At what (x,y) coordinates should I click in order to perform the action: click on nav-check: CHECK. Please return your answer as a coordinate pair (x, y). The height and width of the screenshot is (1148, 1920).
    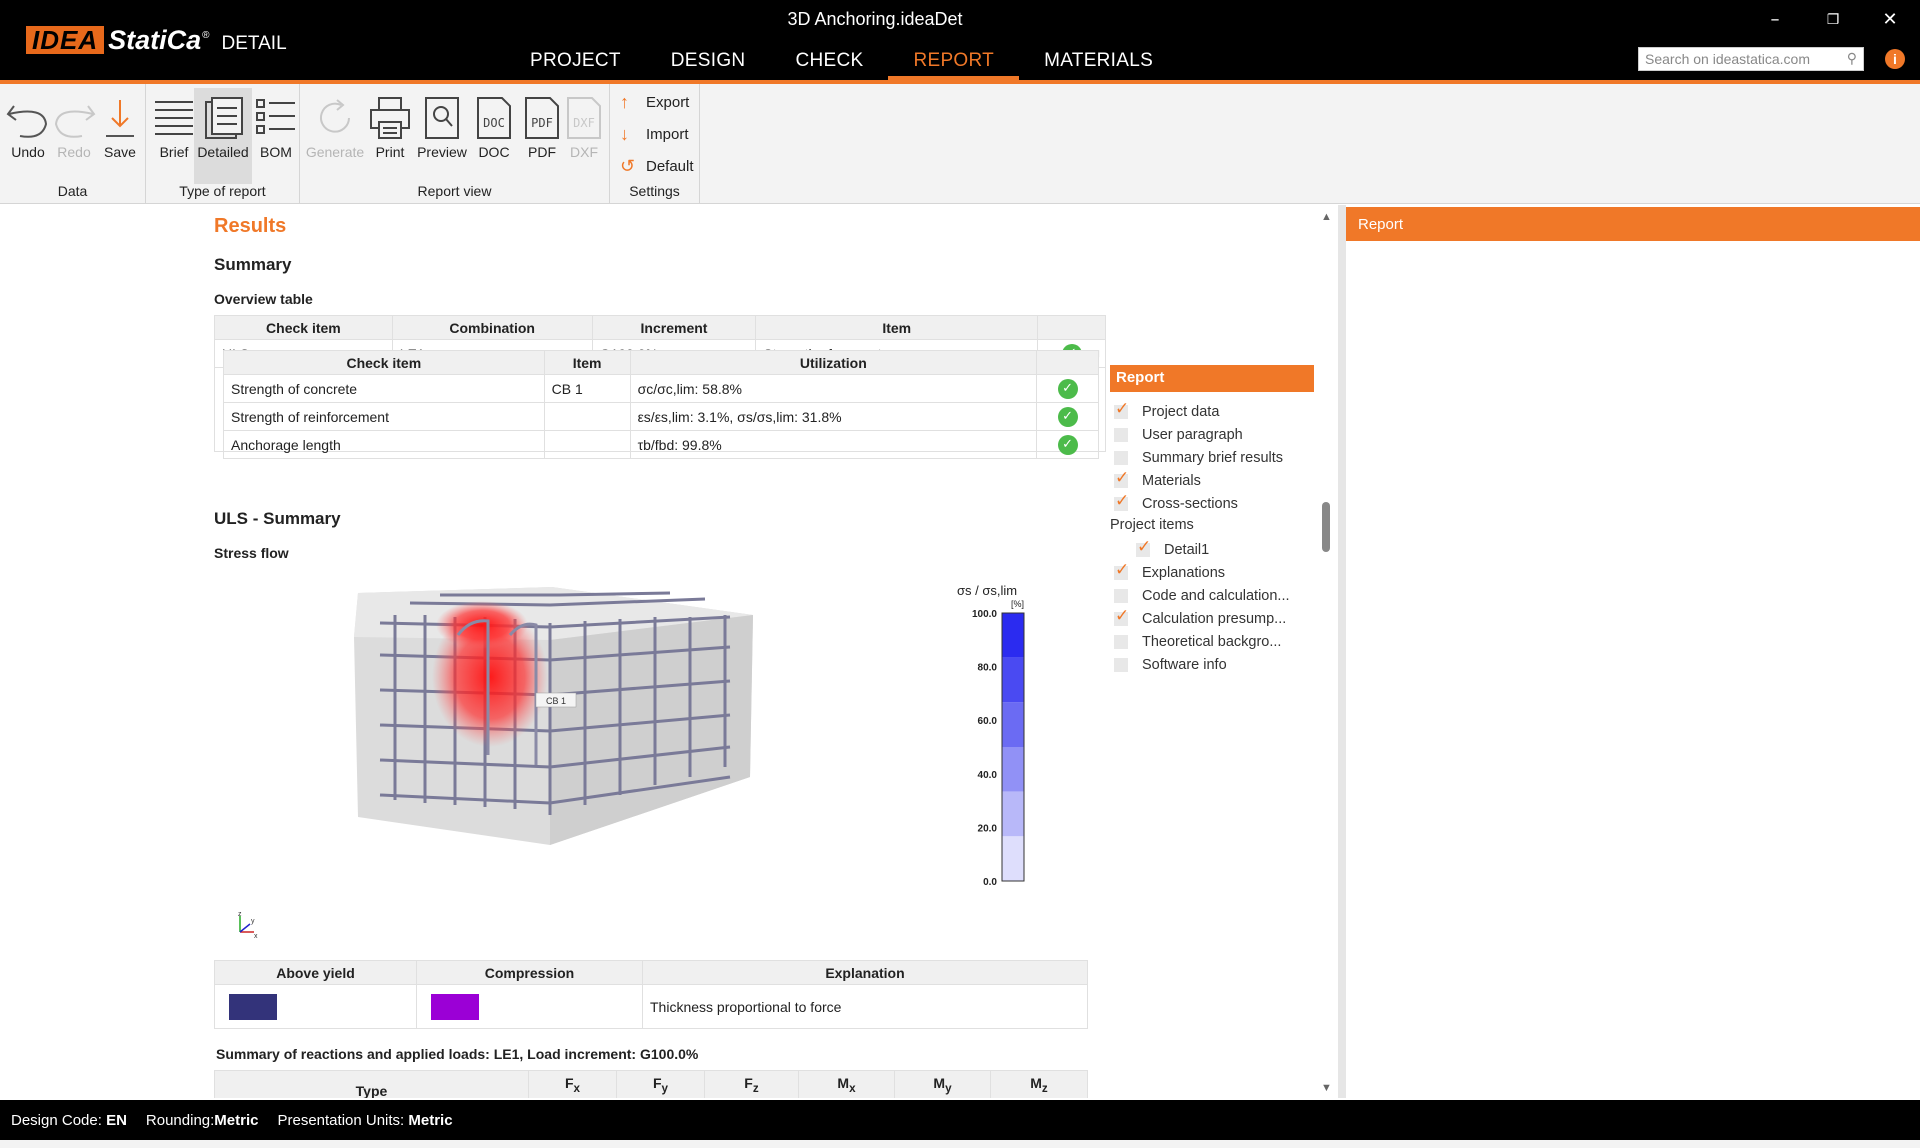
    Looking at the image, I should click on (829, 61).